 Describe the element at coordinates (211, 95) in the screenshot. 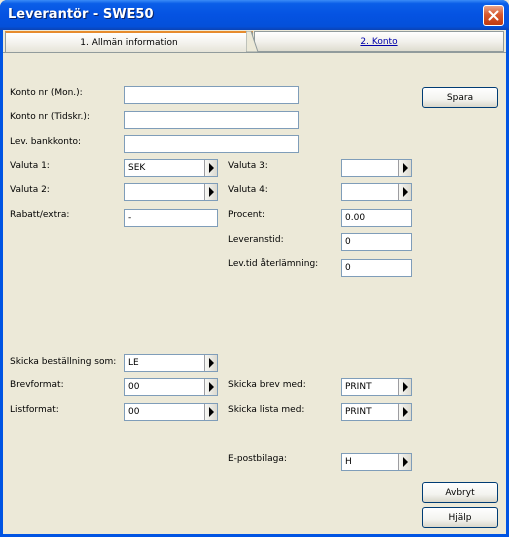

I see `konto-mon-input` at that location.